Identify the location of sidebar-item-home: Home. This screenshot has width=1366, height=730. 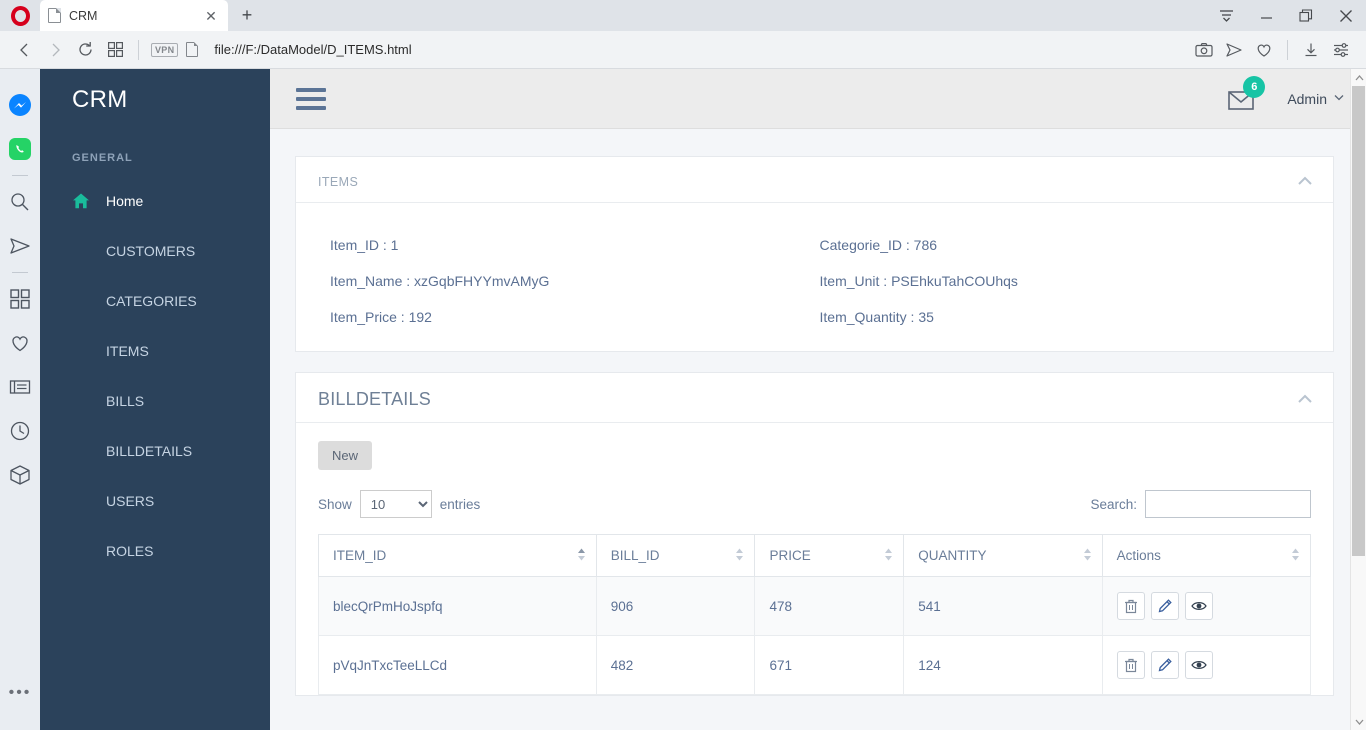
(155, 201).